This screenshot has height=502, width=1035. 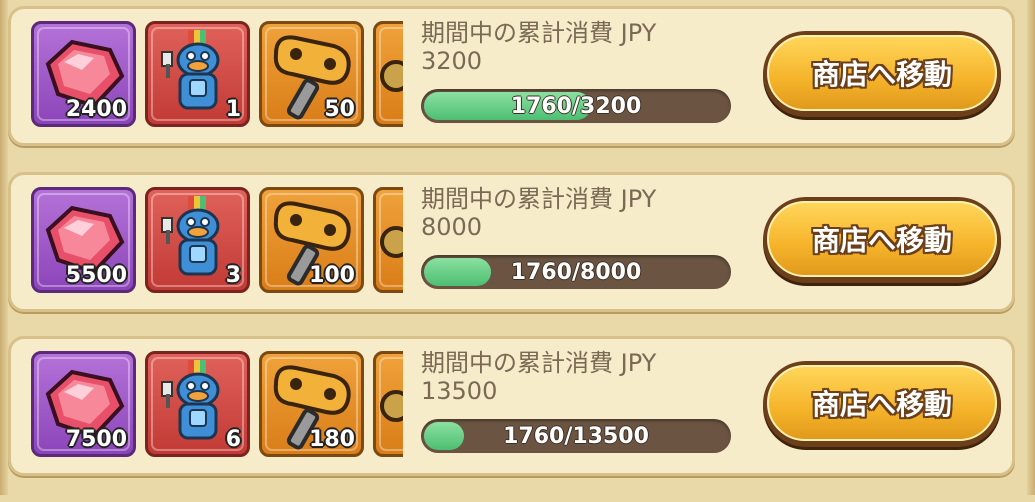 What do you see at coordinates (4, 247) in the screenshot?
I see `background-edge-left` at bounding box center [4, 247].